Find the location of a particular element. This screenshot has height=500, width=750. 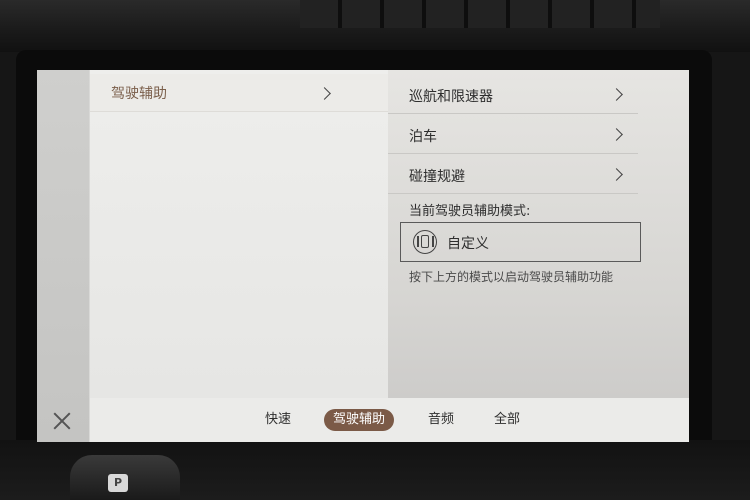

driver-assist-mode-icon is located at coordinates (425, 242).